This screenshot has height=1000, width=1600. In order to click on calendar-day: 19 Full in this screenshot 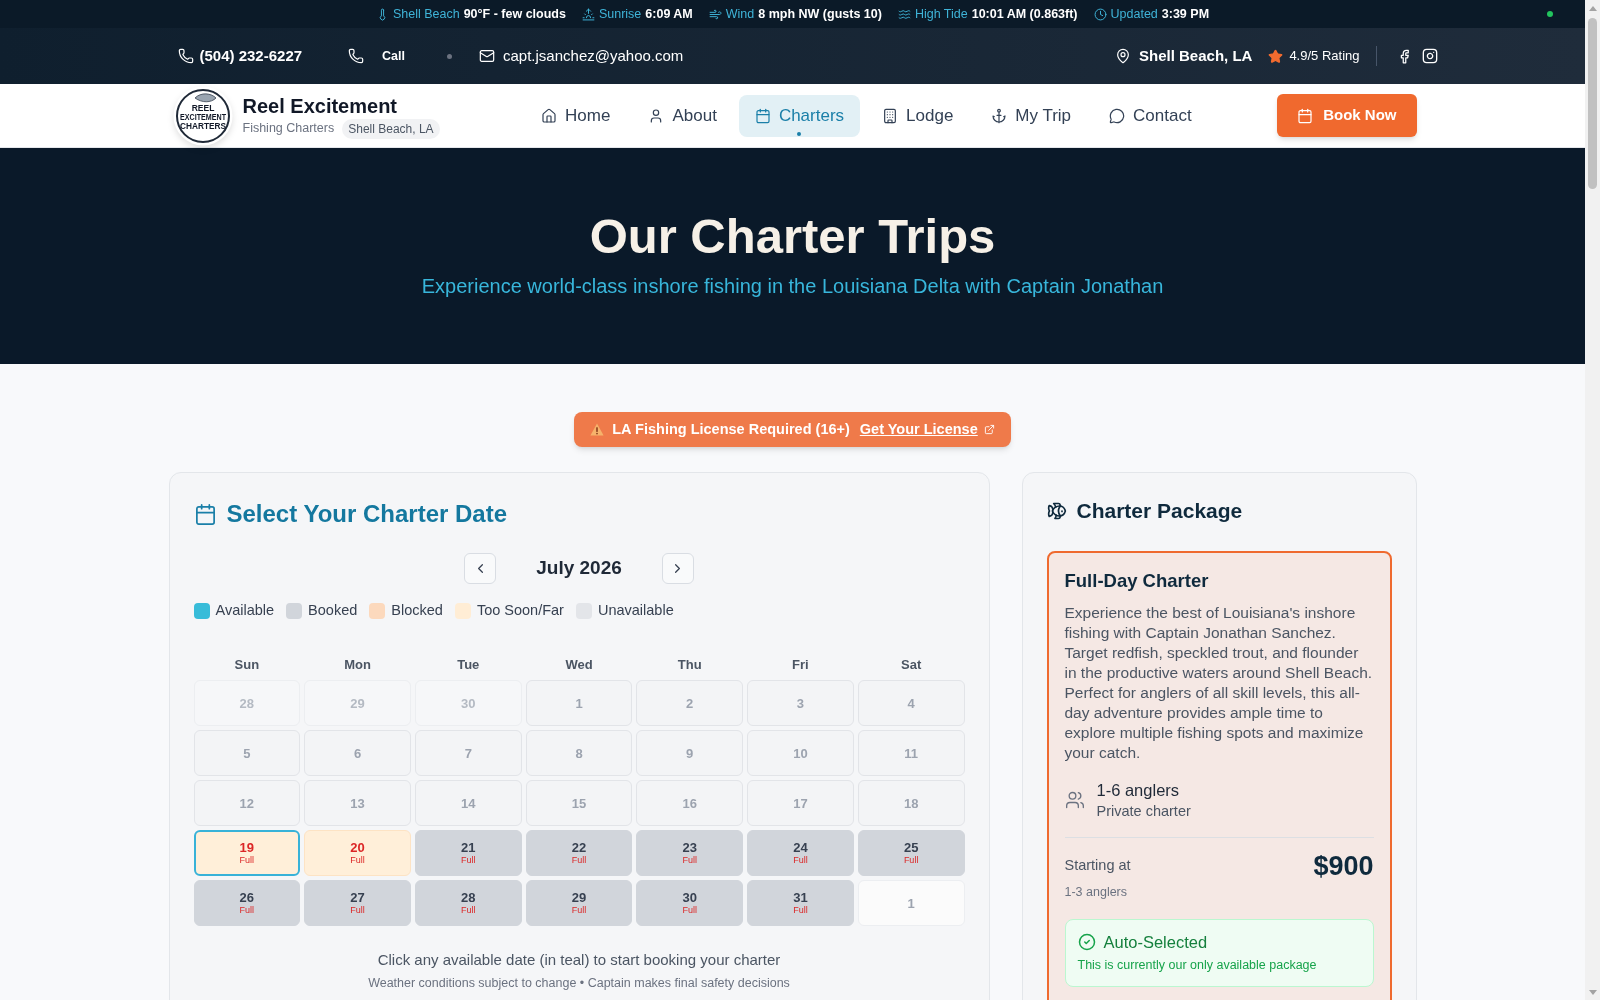, I will do `click(247, 853)`.